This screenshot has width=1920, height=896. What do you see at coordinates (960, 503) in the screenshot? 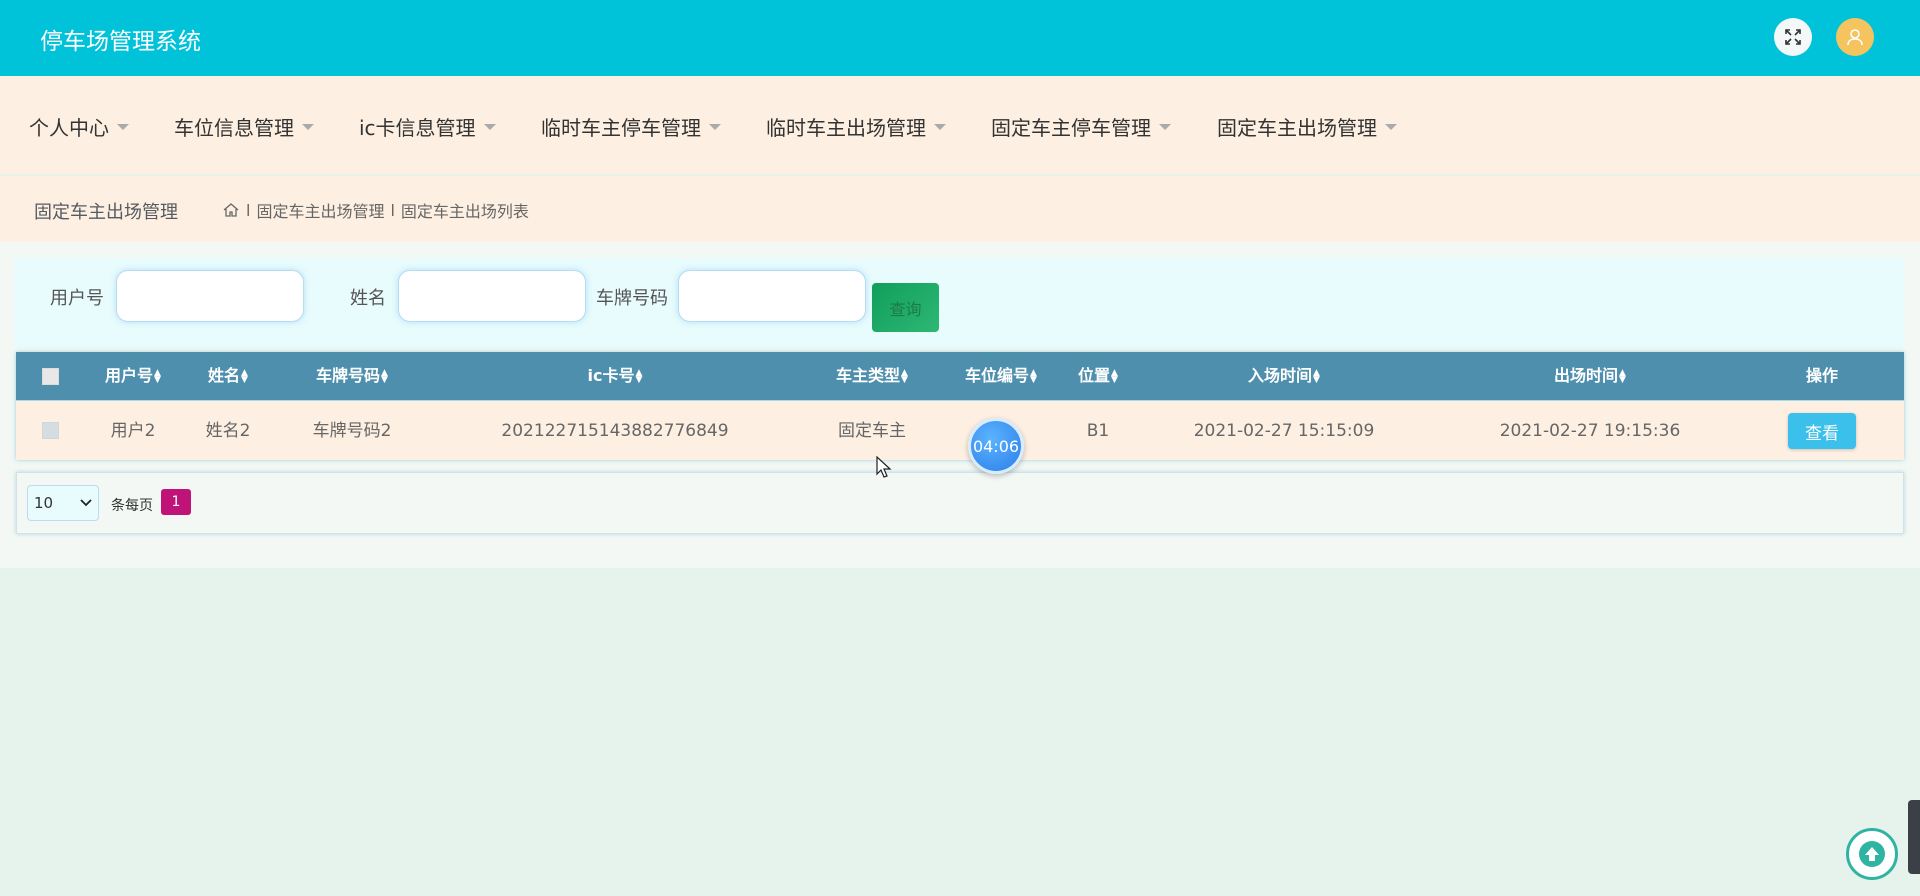
I see `pagination: 10 条每页 1` at bounding box center [960, 503].